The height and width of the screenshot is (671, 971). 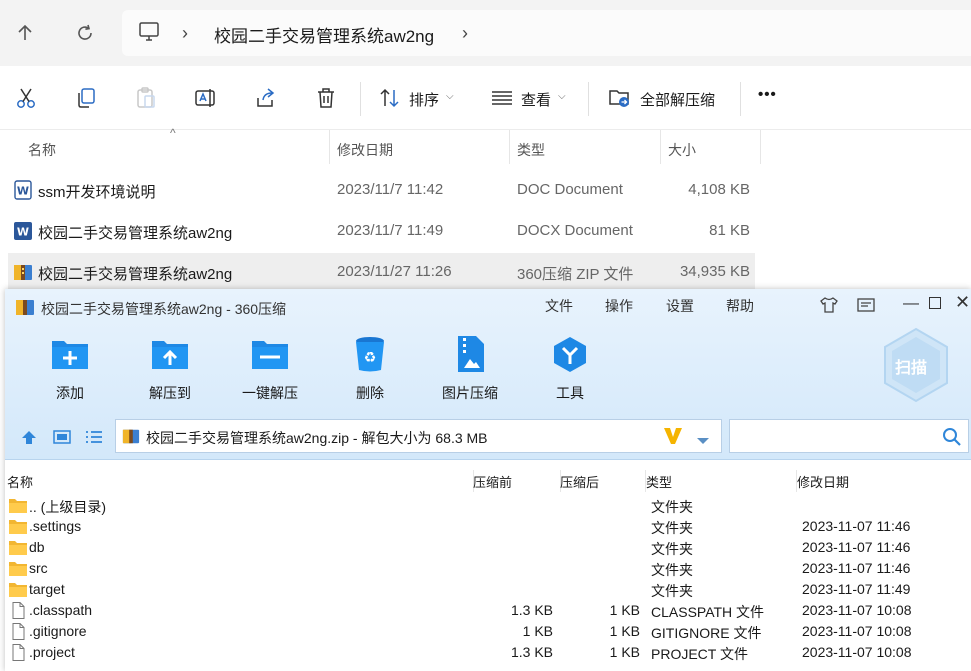 I want to click on menu-file: 文件, so click(x=559, y=306).